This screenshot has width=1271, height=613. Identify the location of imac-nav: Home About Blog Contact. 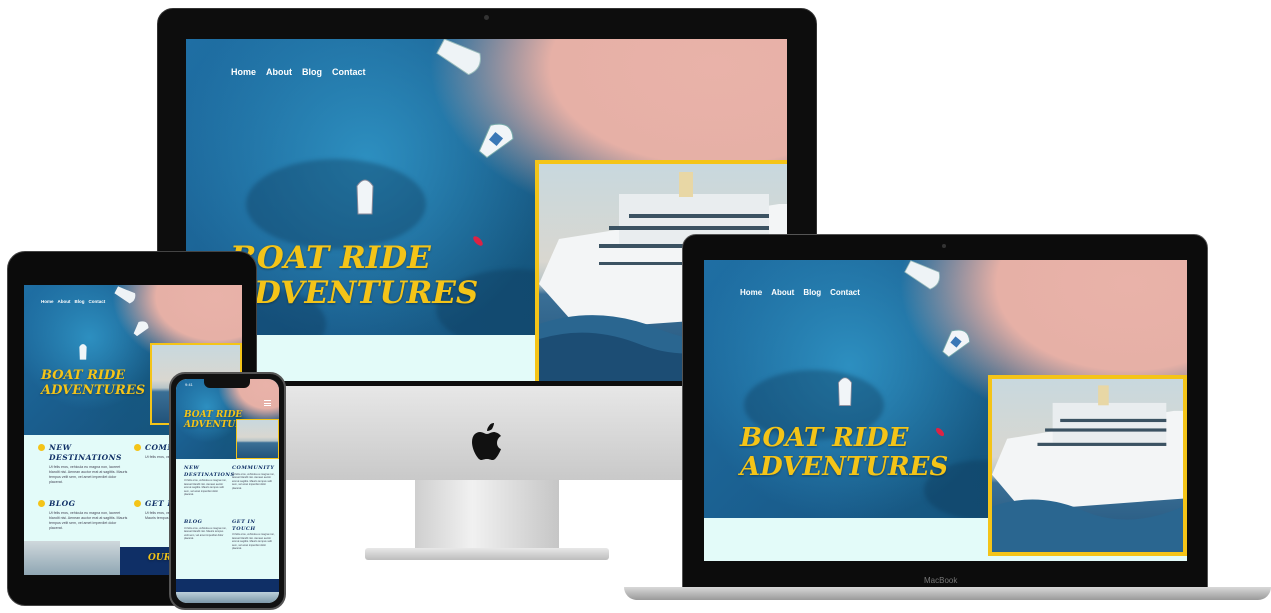
(298, 72).